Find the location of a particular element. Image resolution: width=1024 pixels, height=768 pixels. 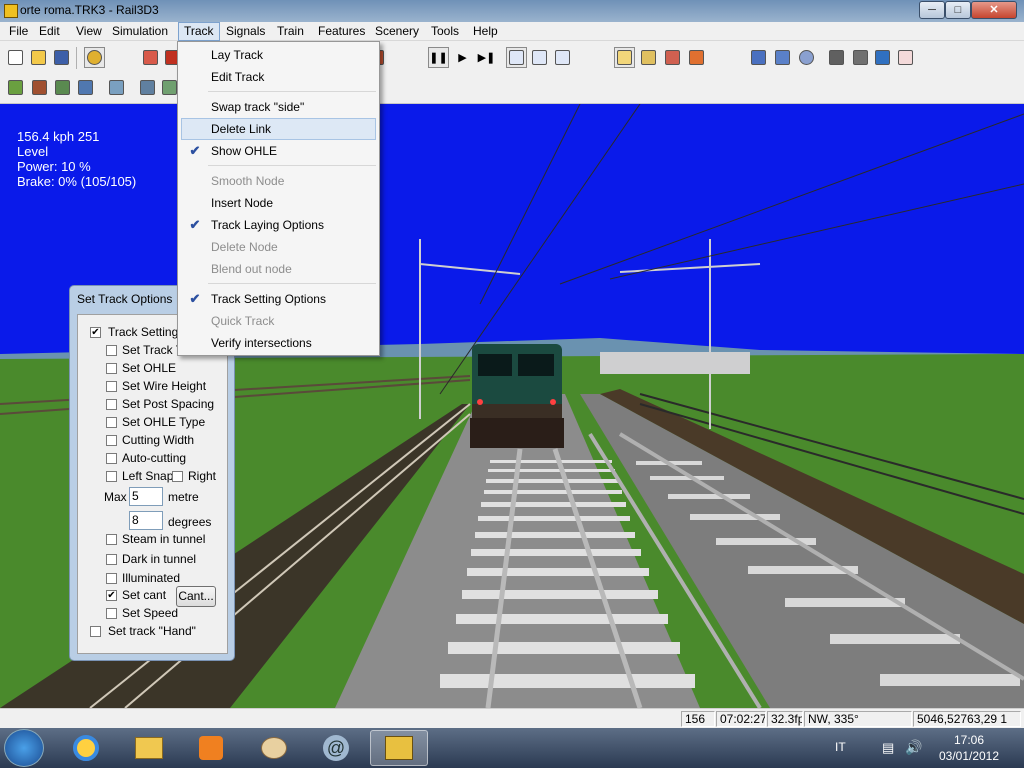

rail3d-app-icon is located at coordinates (11, 11).